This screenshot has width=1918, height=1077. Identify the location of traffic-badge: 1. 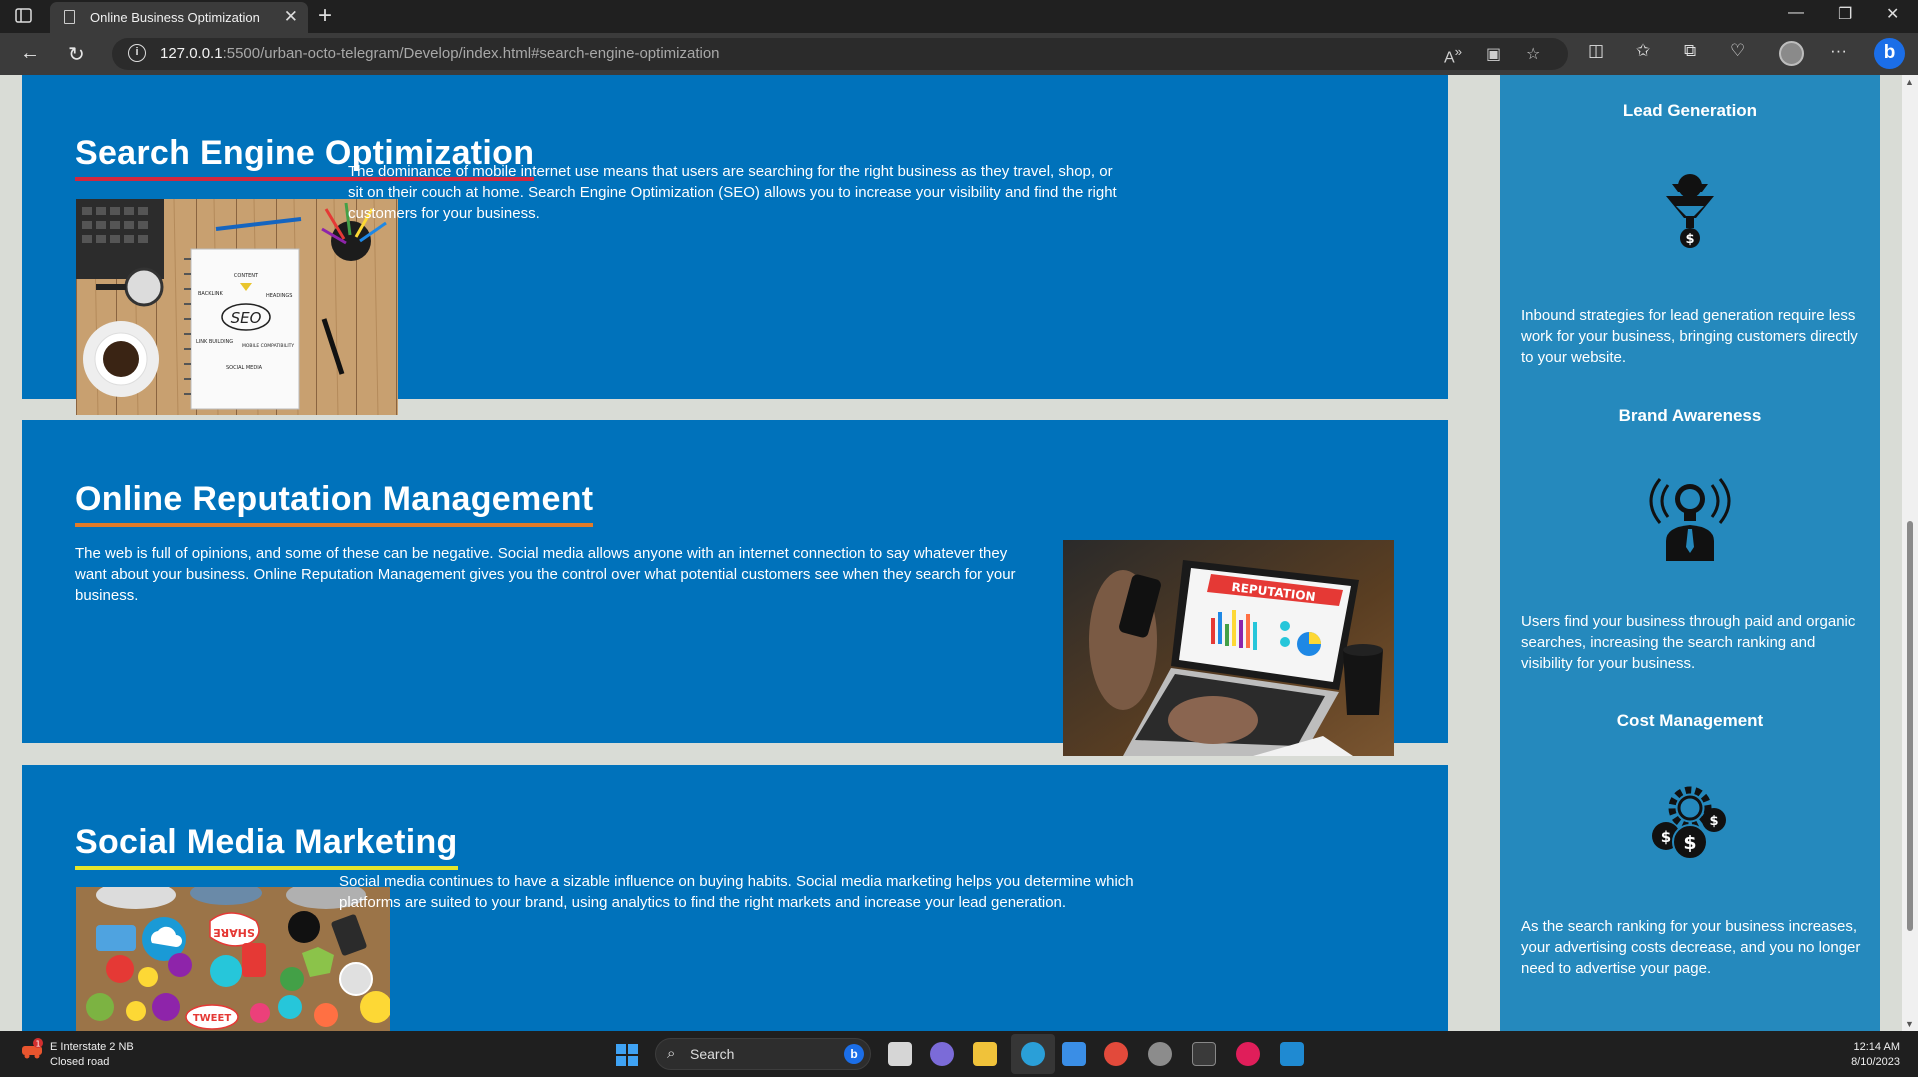
(37, 1044).